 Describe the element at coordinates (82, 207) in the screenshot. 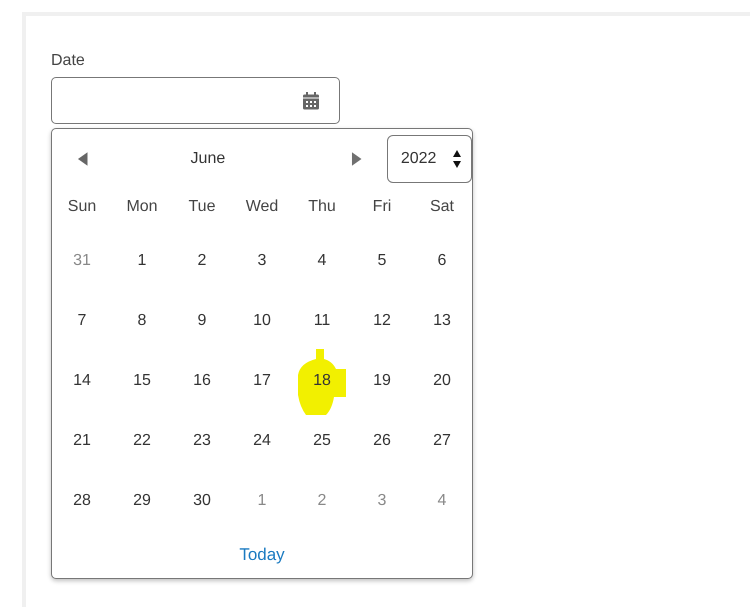

I see `weekday-header: Sun` at that location.